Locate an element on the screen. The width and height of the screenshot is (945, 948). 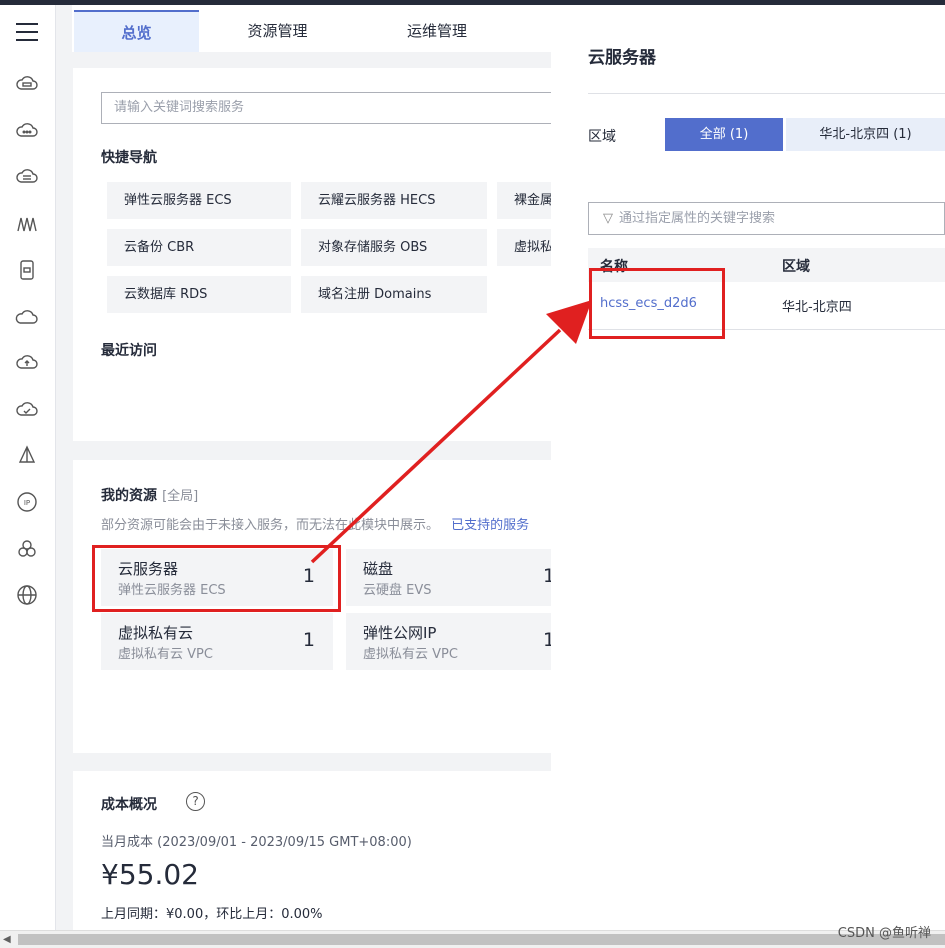
scroll-thumb is located at coordinates (481, 939).